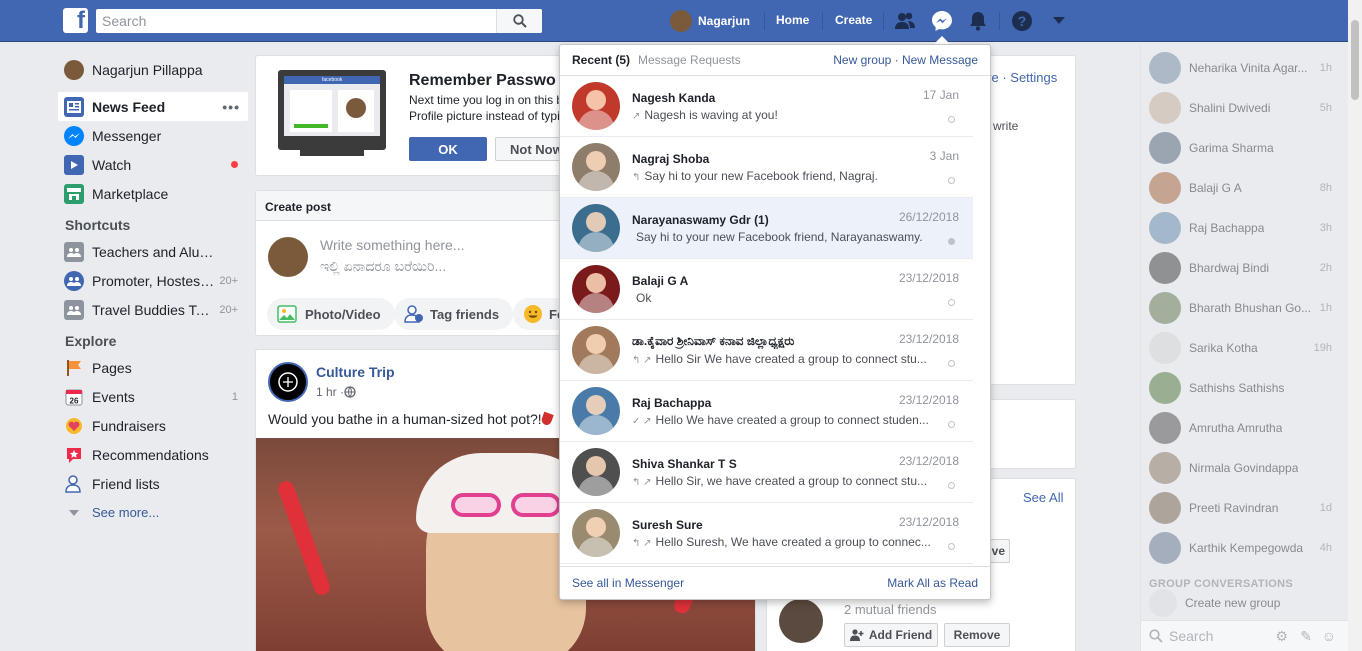  What do you see at coordinates (153, 367) in the screenshot?
I see `explore-item-pages: Pages` at bounding box center [153, 367].